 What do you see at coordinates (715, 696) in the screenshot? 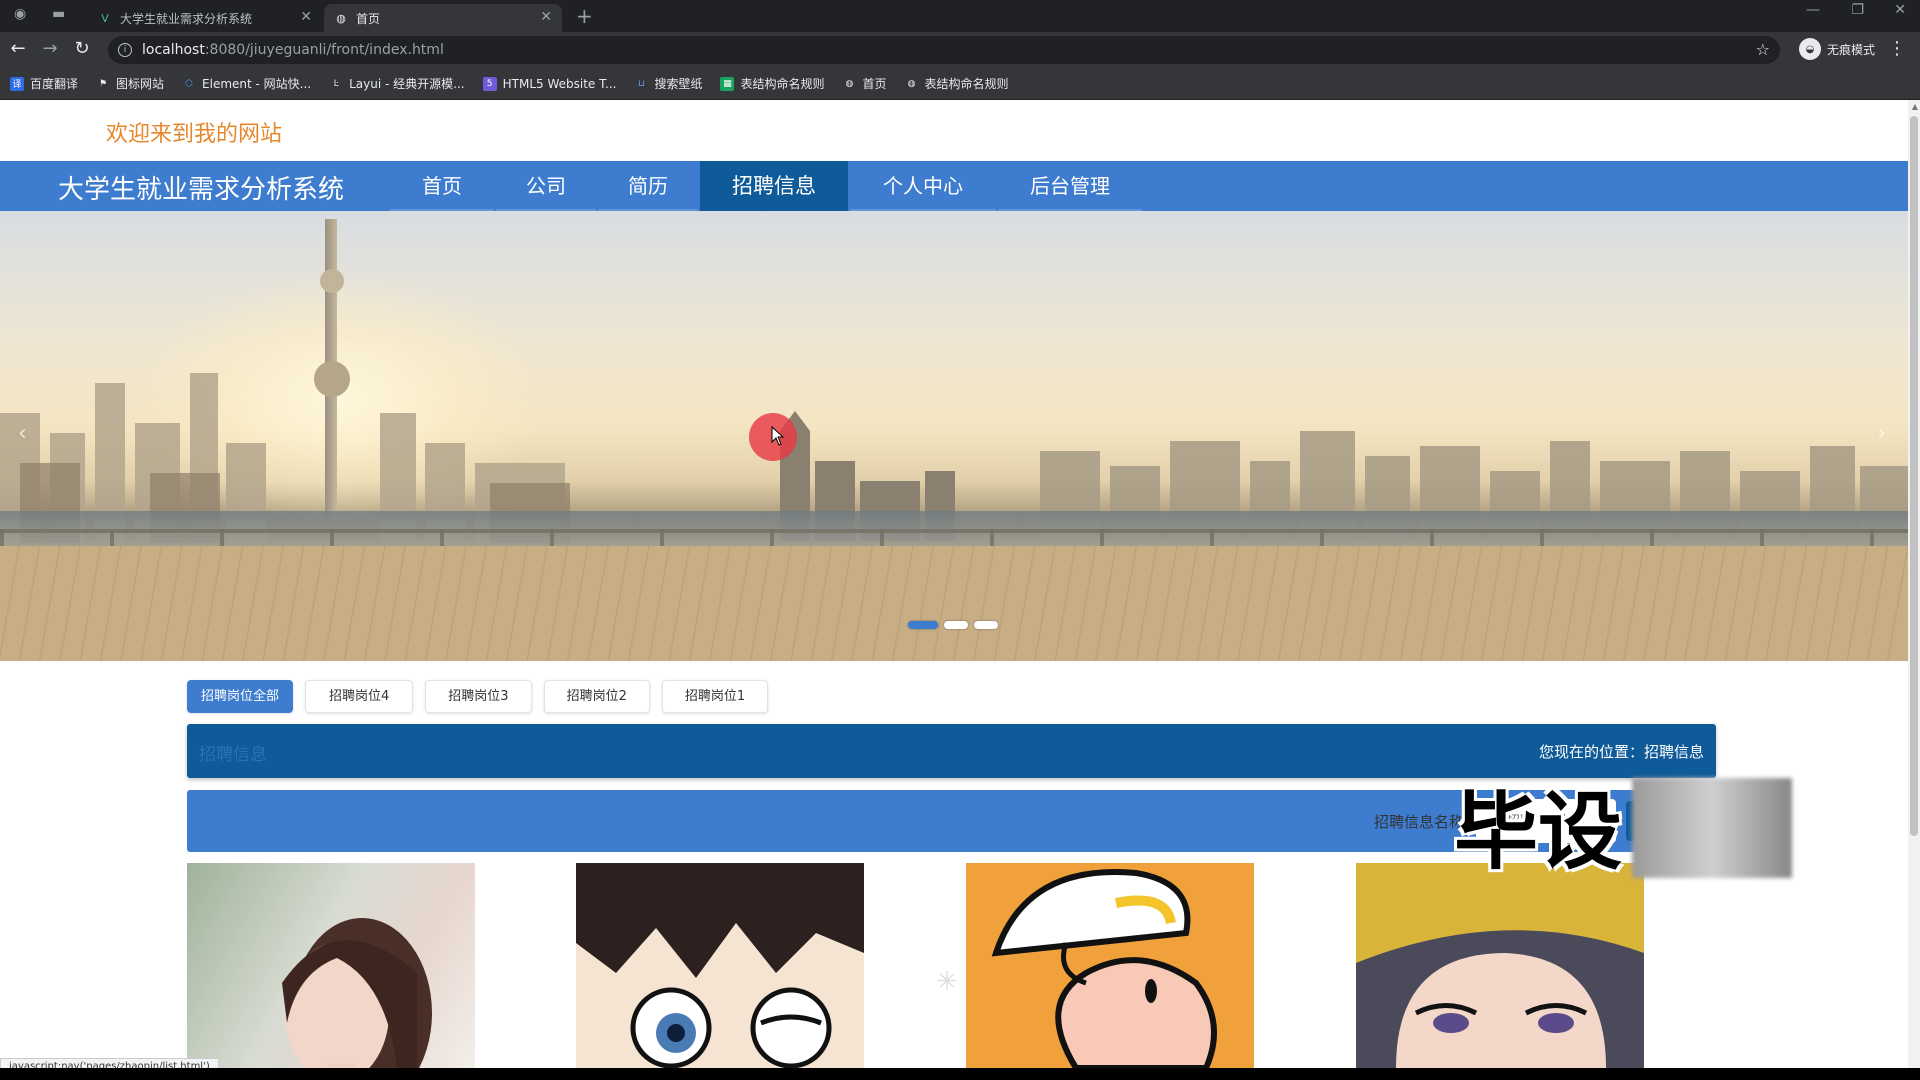
I see `category-button: 招聘岗位1` at bounding box center [715, 696].